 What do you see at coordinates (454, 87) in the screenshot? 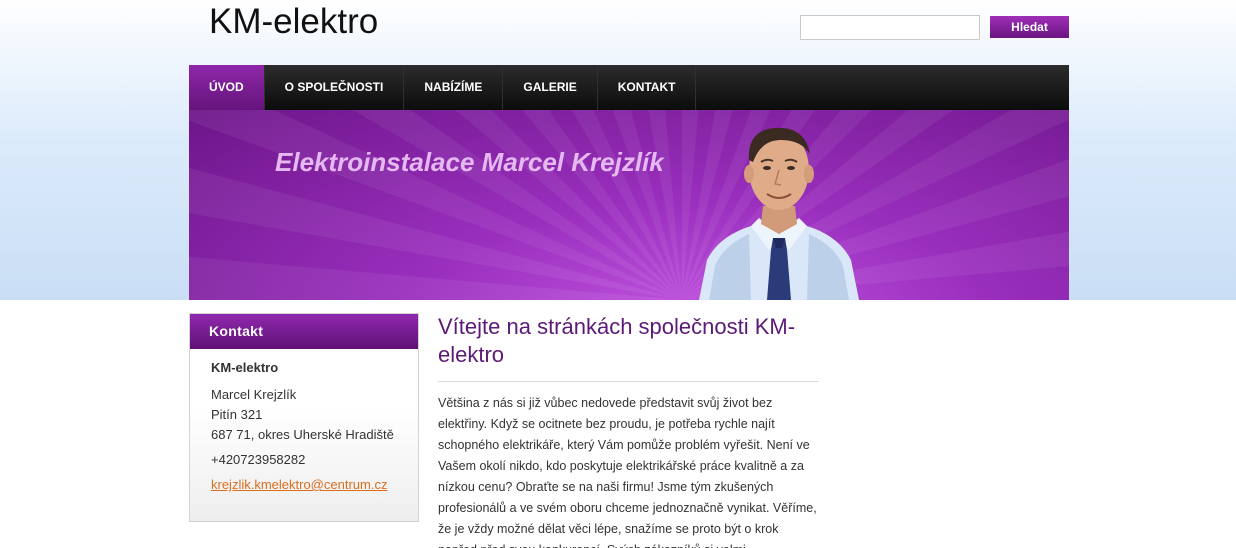
I see `nav-item-nabizime: NABÍZÍME` at bounding box center [454, 87].